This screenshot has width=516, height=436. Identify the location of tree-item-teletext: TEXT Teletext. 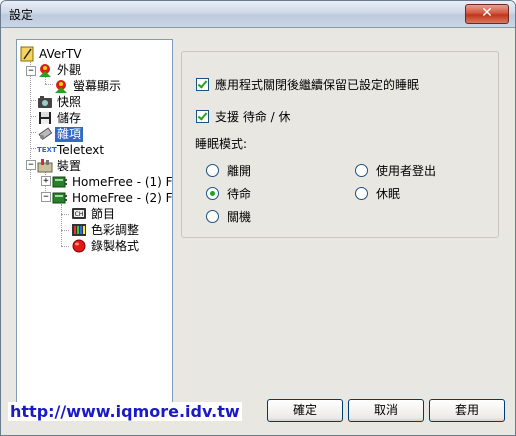
(71, 150).